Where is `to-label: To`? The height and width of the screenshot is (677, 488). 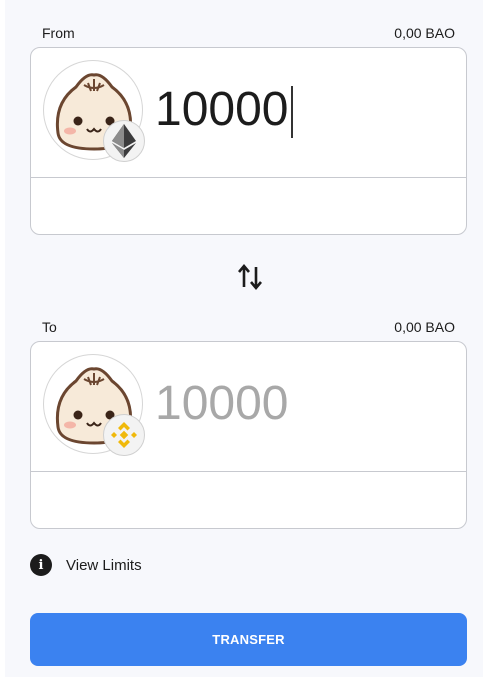 to-label: To is located at coordinates (49, 327).